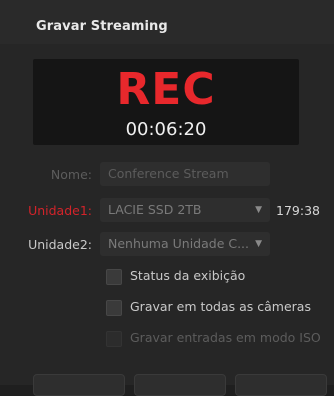  What do you see at coordinates (225, 337) in the screenshot?
I see `record-iso-label: Gravar entradas em modo ISO` at bounding box center [225, 337].